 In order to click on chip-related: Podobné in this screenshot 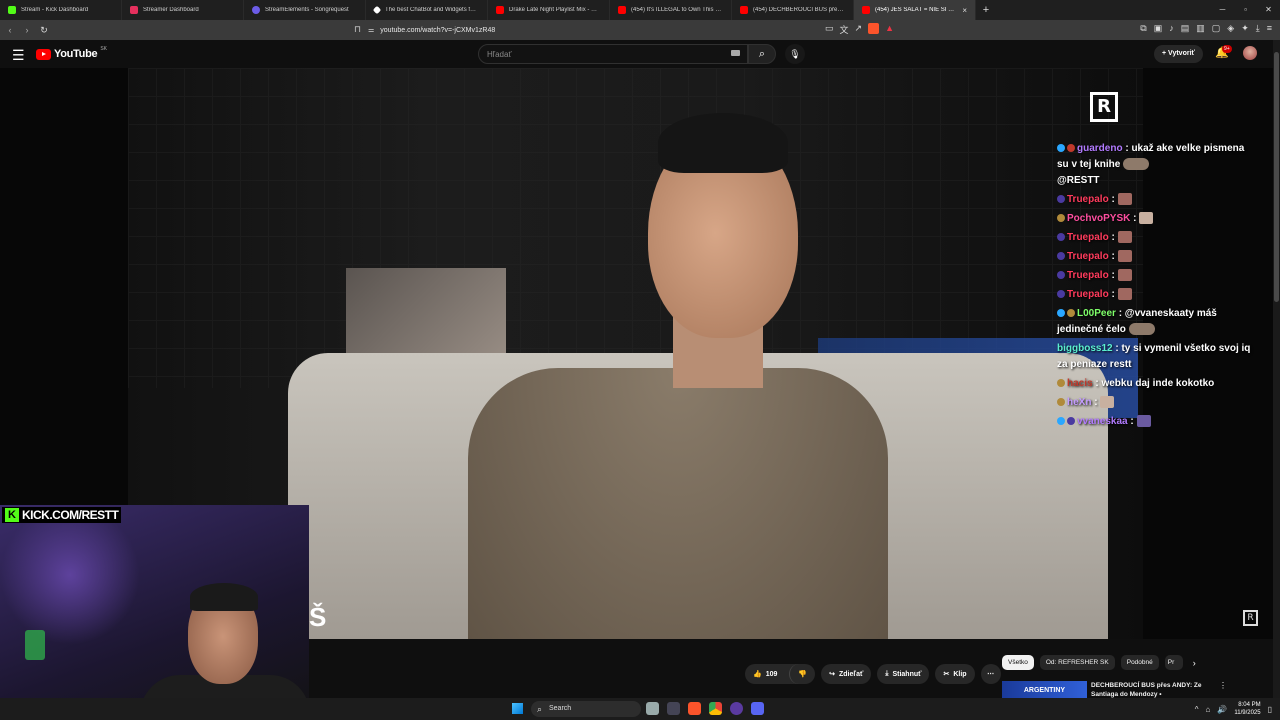, I will do `click(1139, 662)`.